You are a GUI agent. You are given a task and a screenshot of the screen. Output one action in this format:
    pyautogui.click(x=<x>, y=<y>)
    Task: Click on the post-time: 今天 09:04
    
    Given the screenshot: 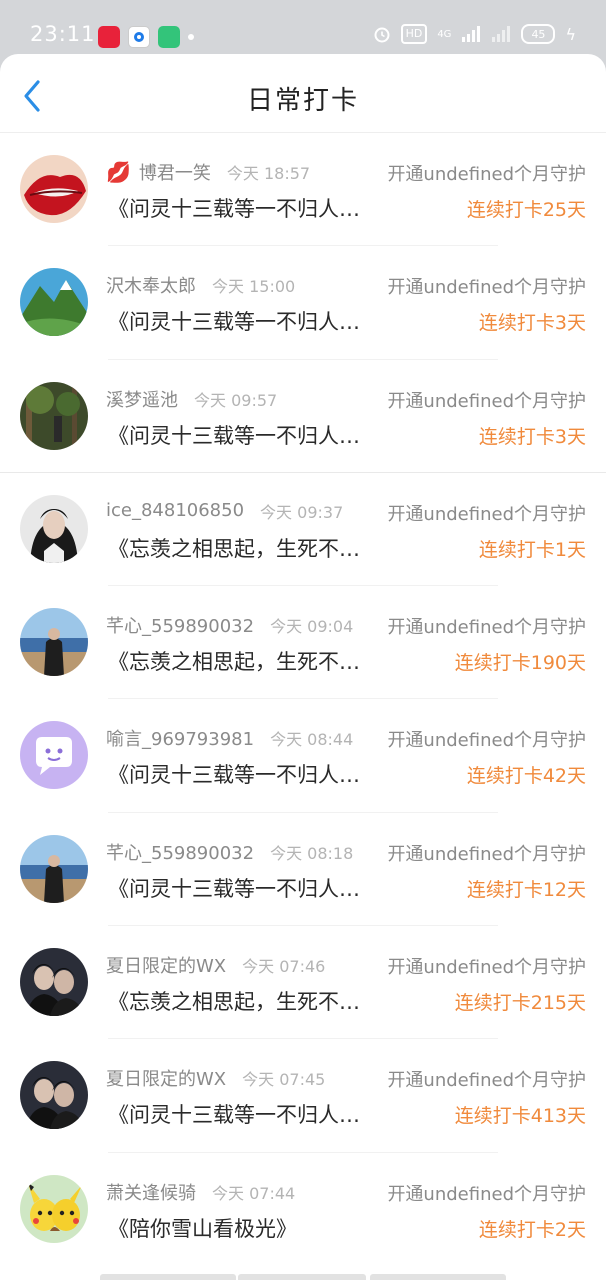 What is the action you would take?
    pyautogui.click(x=312, y=627)
    